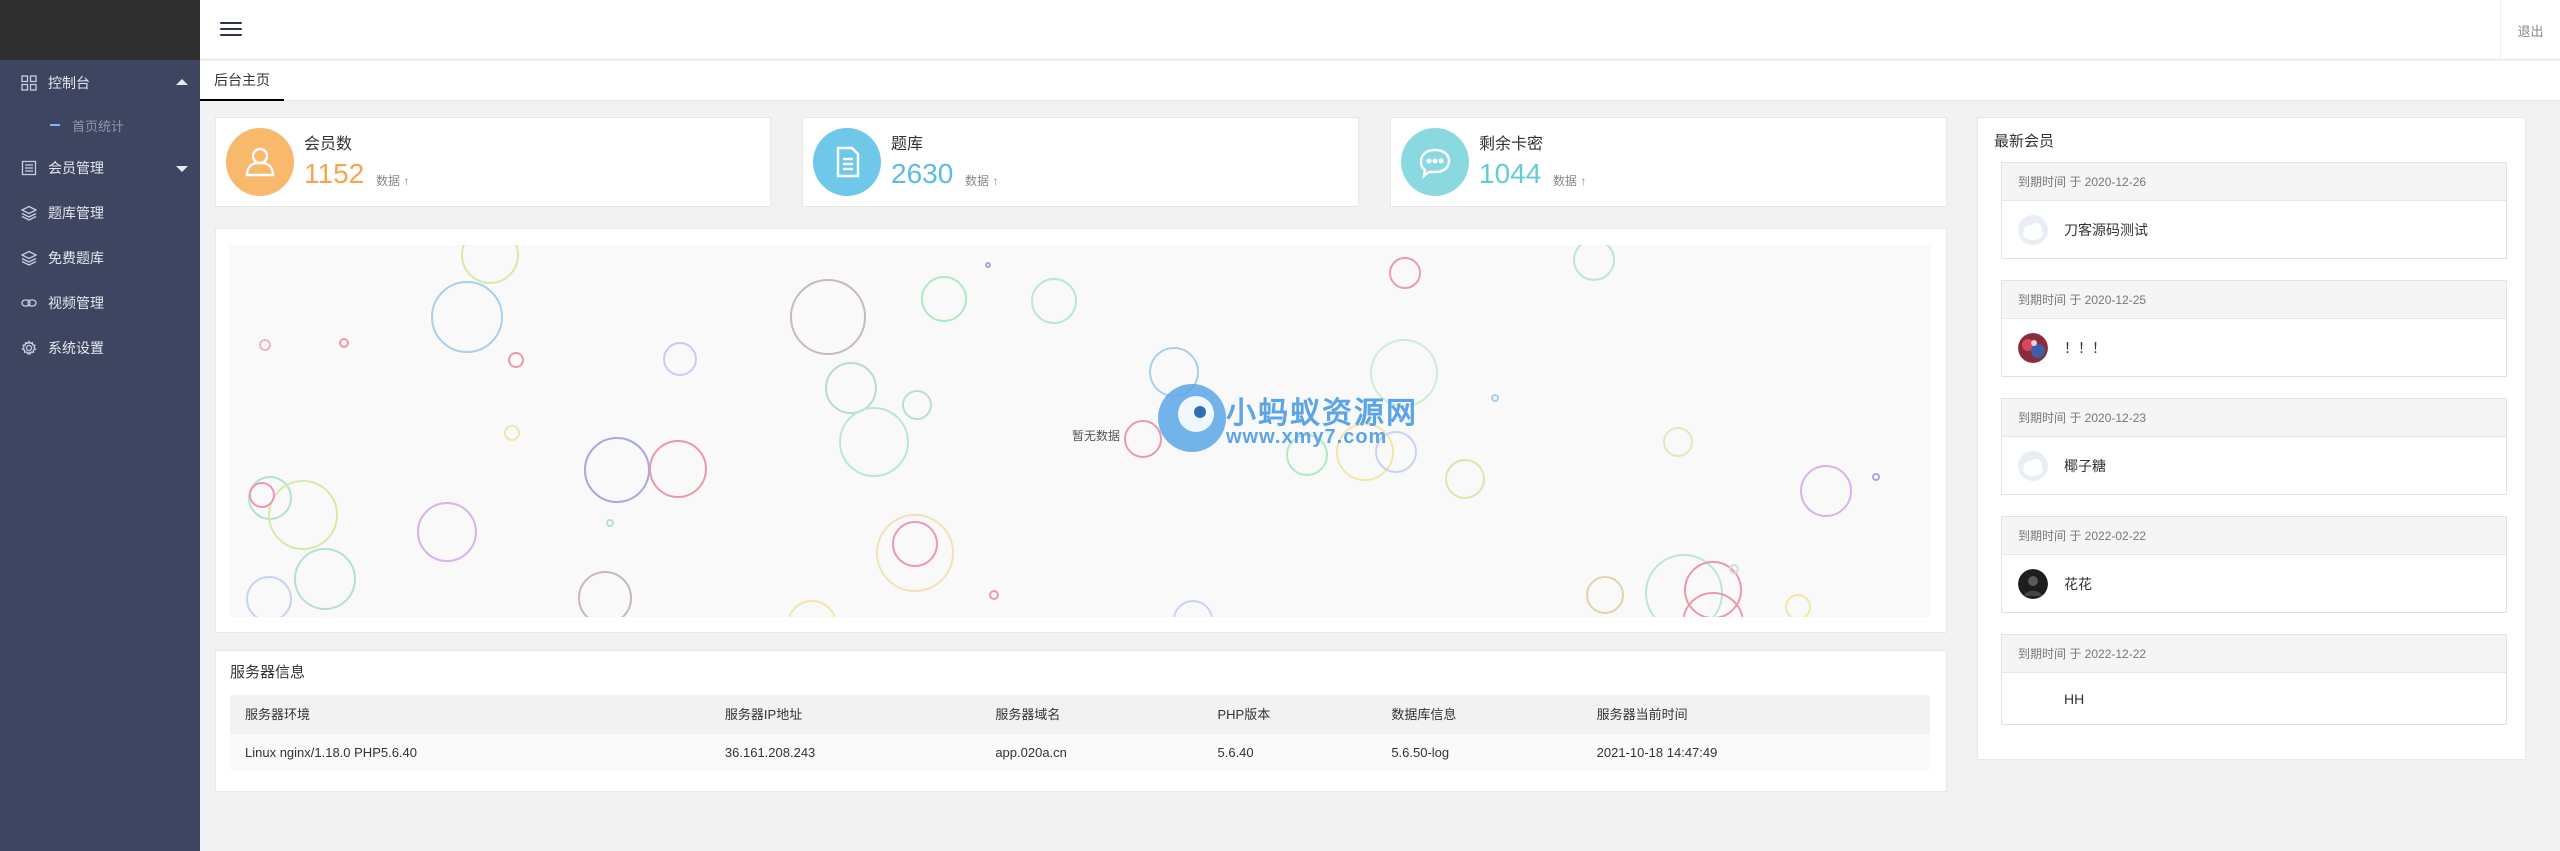 The height and width of the screenshot is (851, 2560). What do you see at coordinates (268, 672) in the screenshot?
I see `server-info-title: 服务器信息` at bounding box center [268, 672].